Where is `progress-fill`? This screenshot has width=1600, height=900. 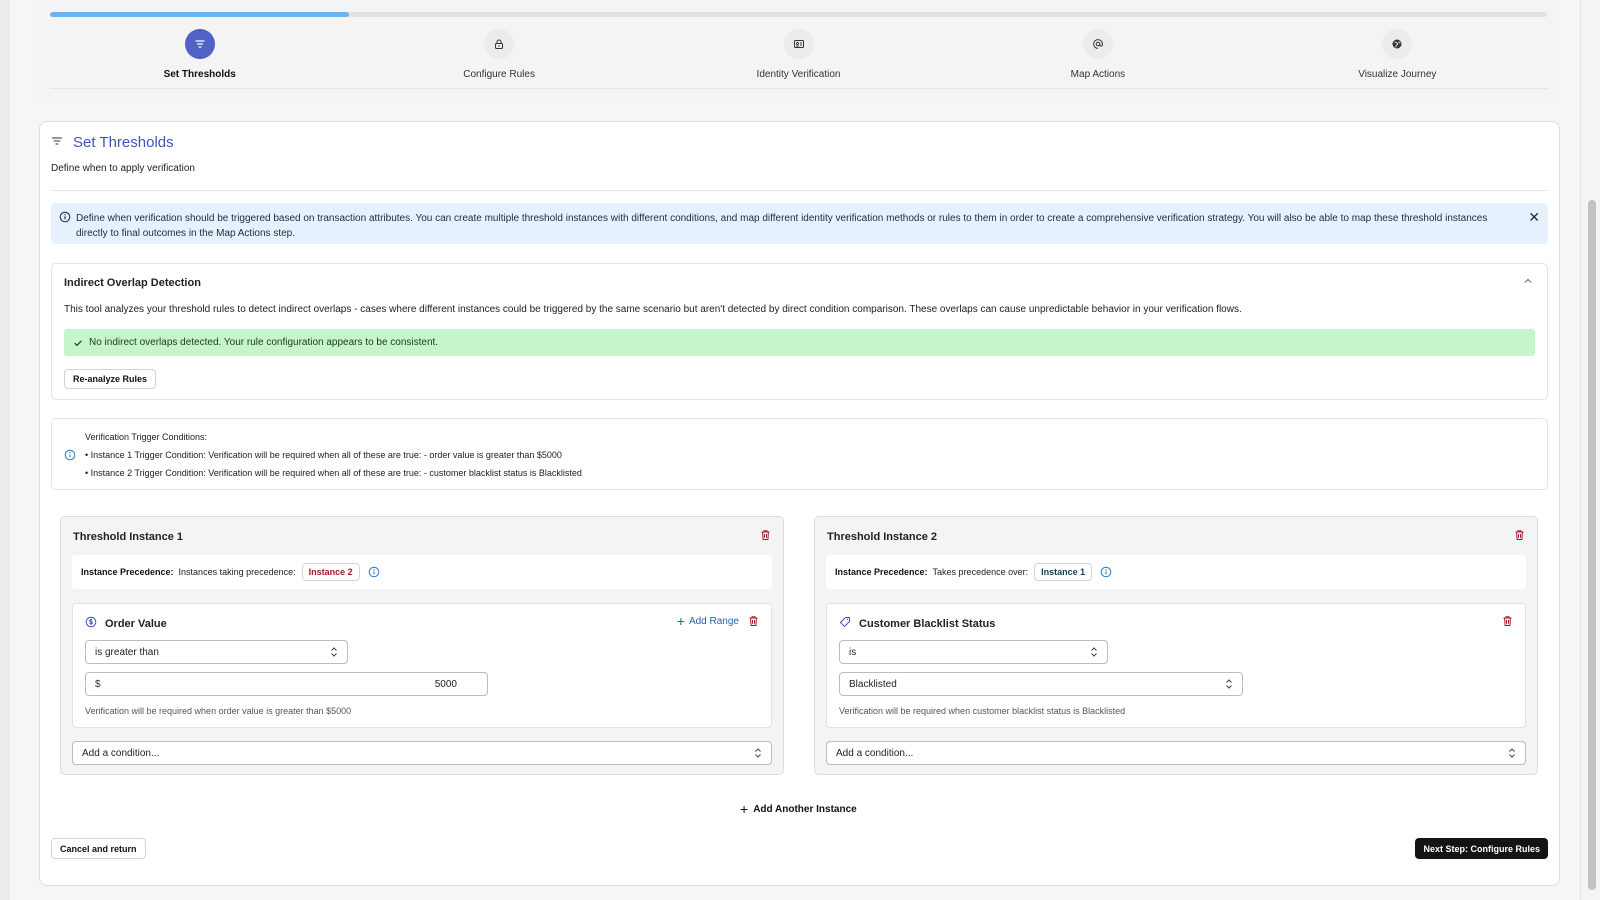
progress-fill is located at coordinates (200, 14).